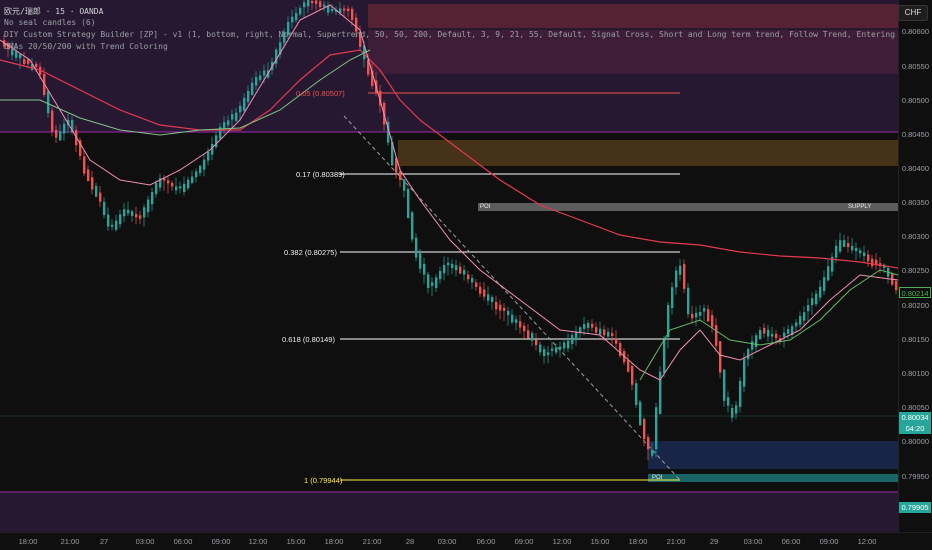 The height and width of the screenshot is (550, 932). Describe the element at coordinates (410, 541) in the screenshot. I see `time-tick: 28` at that location.